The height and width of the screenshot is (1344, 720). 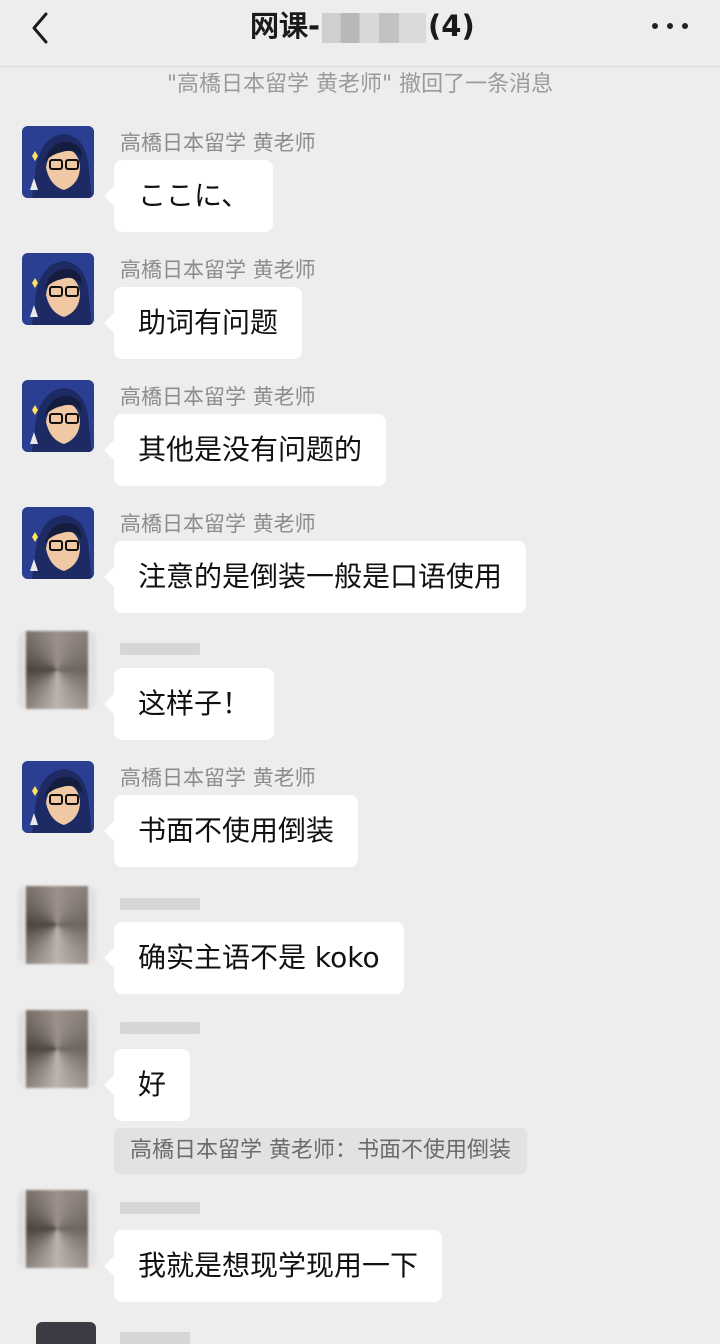 I want to click on message-bubble: 注意的是倒装一般是口语使用, so click(x=315, y=577).